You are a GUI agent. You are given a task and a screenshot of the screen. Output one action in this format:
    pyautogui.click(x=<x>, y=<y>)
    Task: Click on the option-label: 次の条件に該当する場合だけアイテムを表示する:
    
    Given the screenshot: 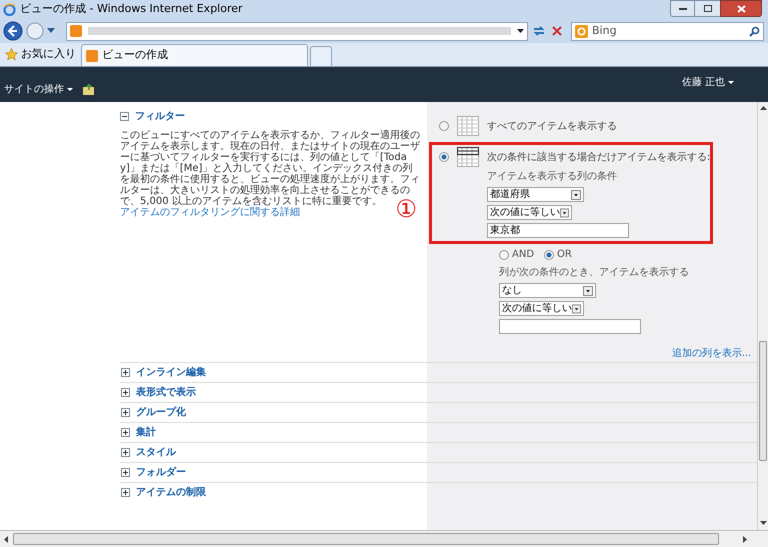 What is the action you would take?
    pyautogui.click(x=598, y=157)
    